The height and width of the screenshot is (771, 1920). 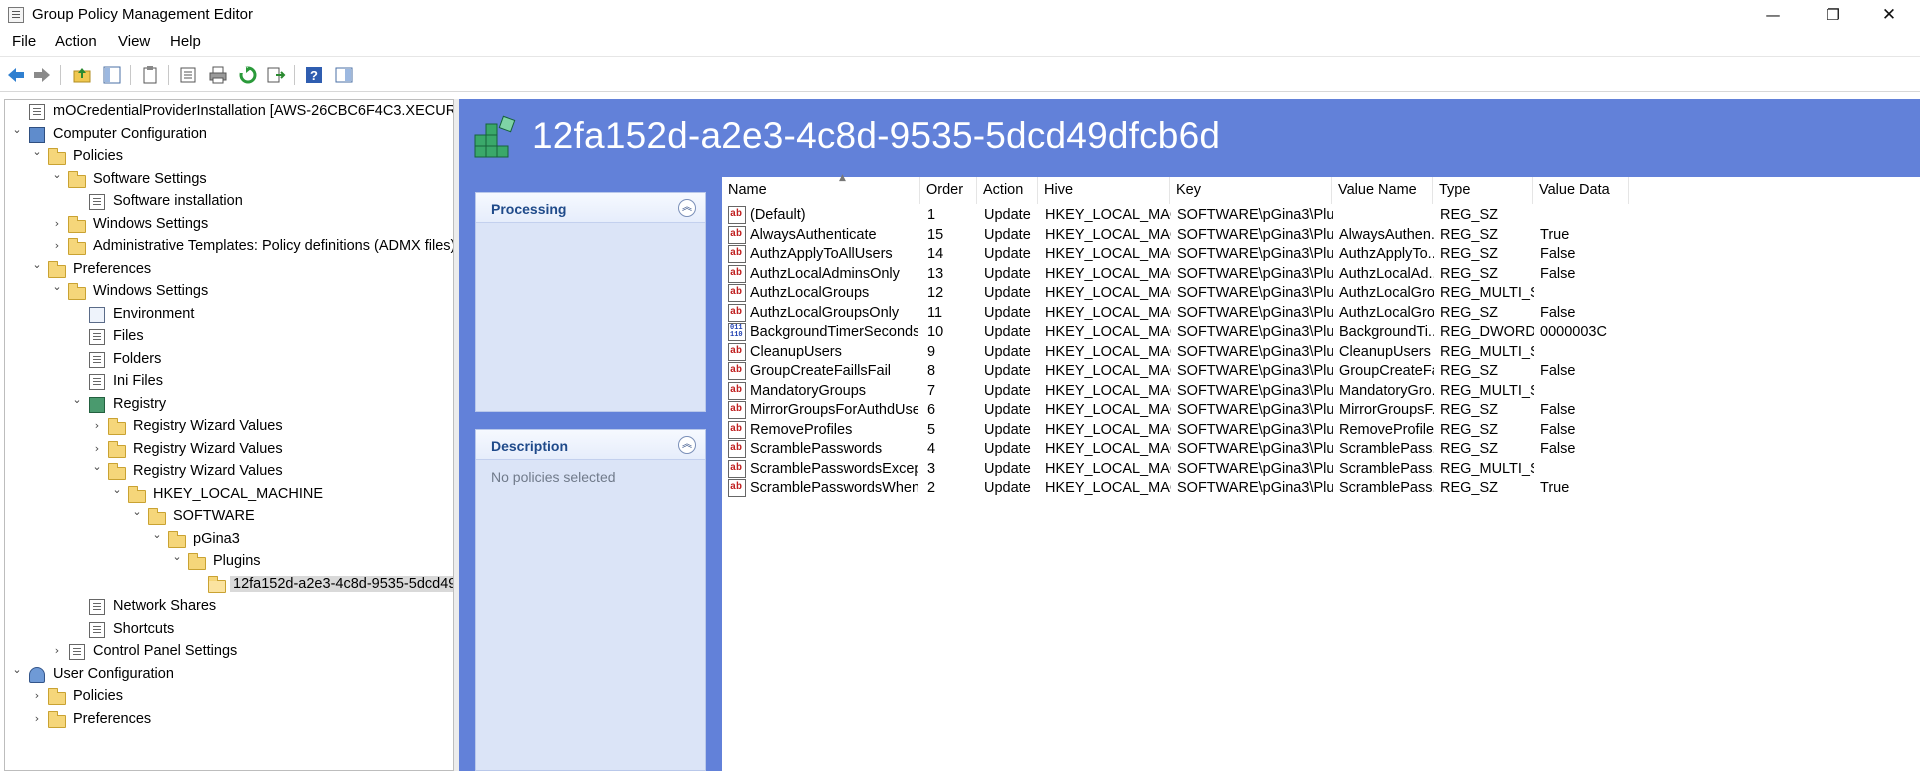 What do you see at coordinates (150, 75) in the screenshot?
I see `clipboard-icon` at bounding box center [150, 75].